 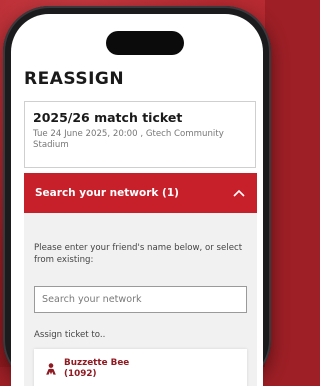 I want to click on search-network-input, so click(x=140, y=299).